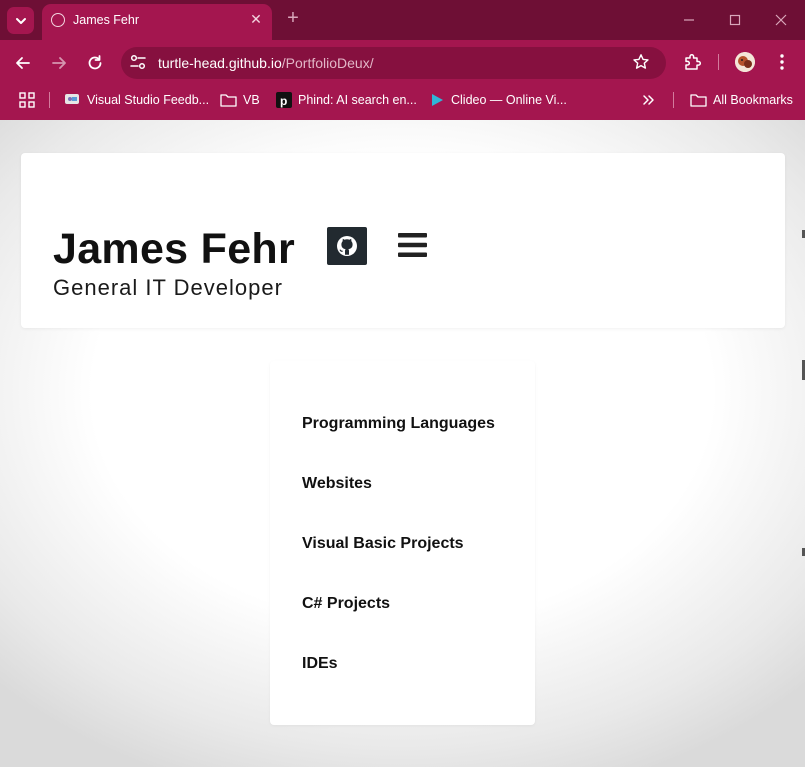 The height and width of the screenshot is (767, 805). Describe the element at coordinates (718, 62) in the screenshot. I see `toolbar-divider` at that location.